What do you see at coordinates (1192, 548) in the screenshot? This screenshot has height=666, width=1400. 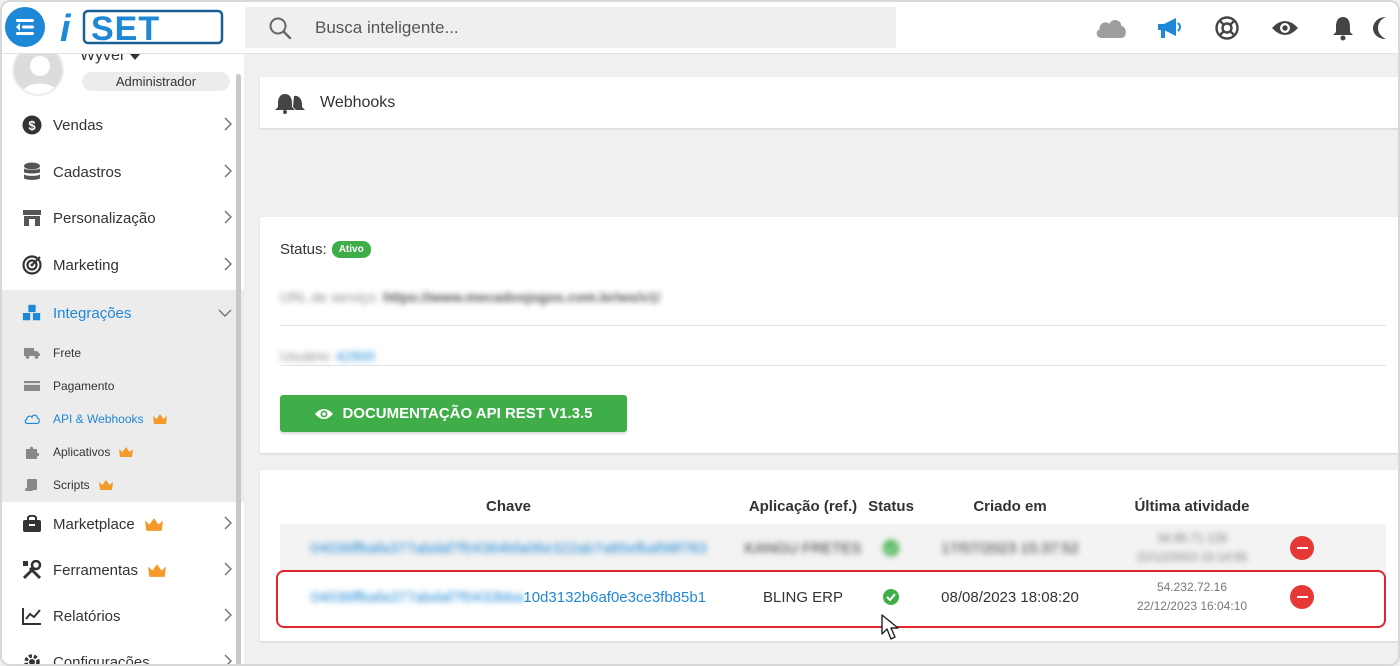 I see `webhook-last-activity: 34.95.71.126 22/12/2023 15:14:55` at bounding box center [1192, 548].